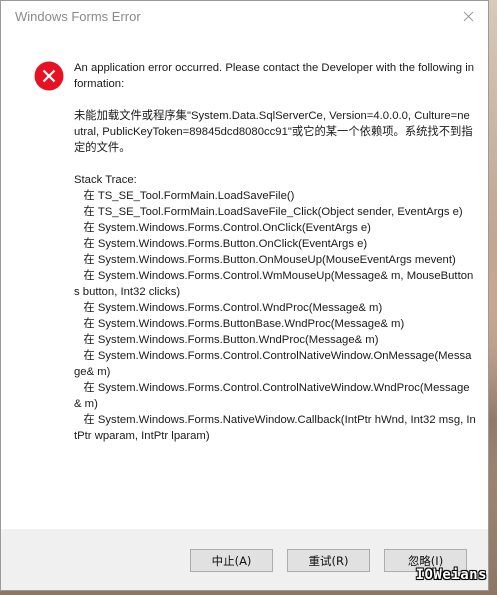 This screenshot has height=595, width=497. Describe the element at coordinates (328, 560) in the screenshot. I see `retry-button: 重试(R)` at that location.